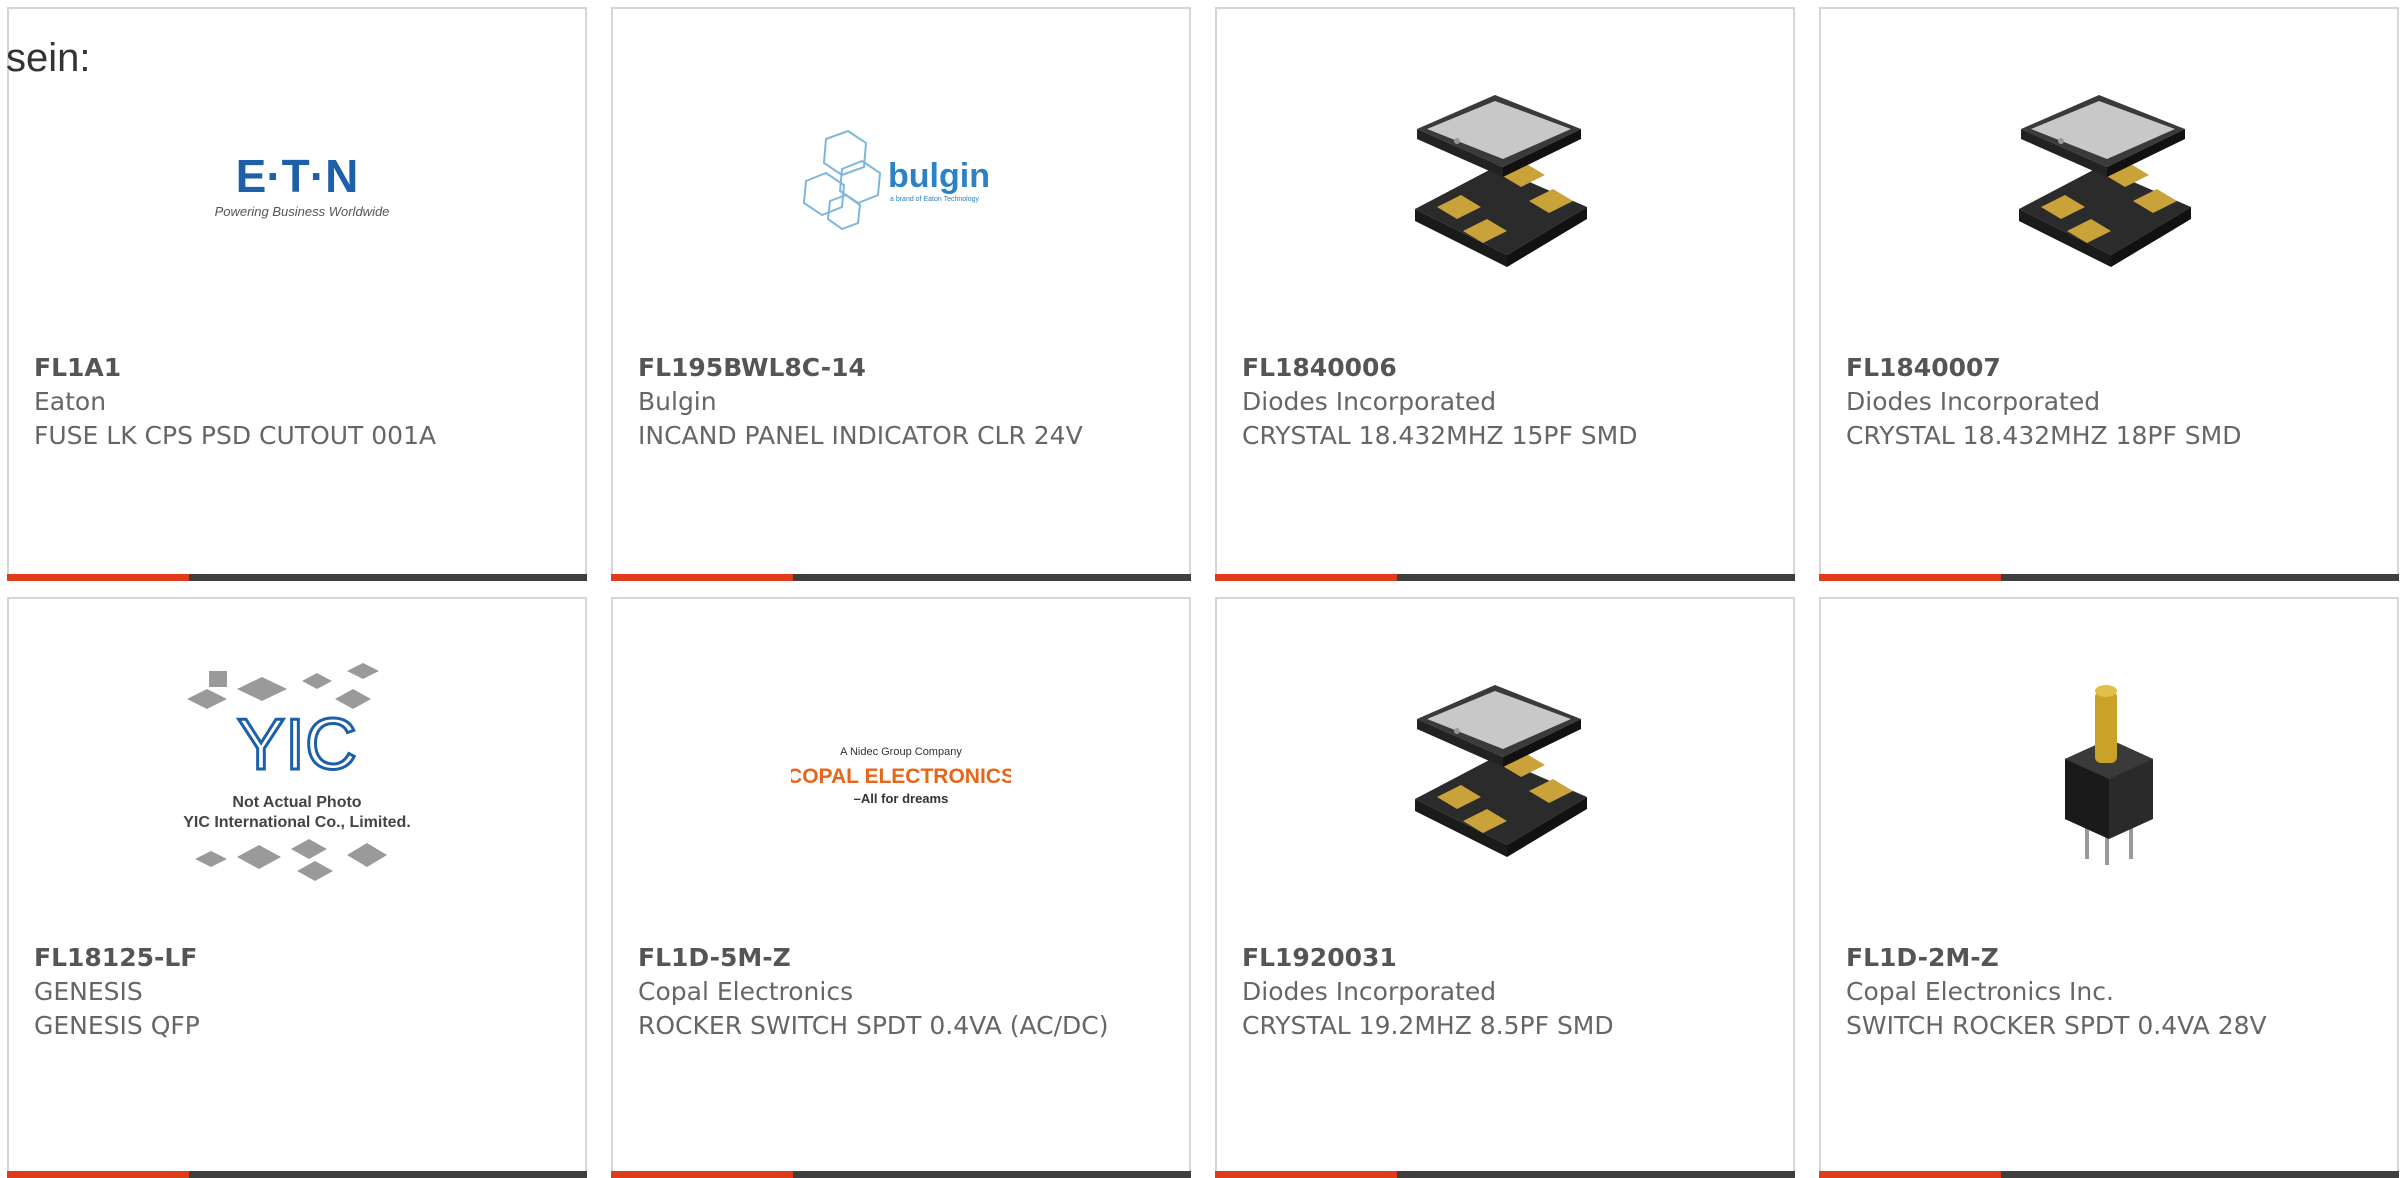 The height and width of the screenshot is (1178, 2400). I want to click on yic-caption-line1: Not Actual Photo, so click(296, 802).